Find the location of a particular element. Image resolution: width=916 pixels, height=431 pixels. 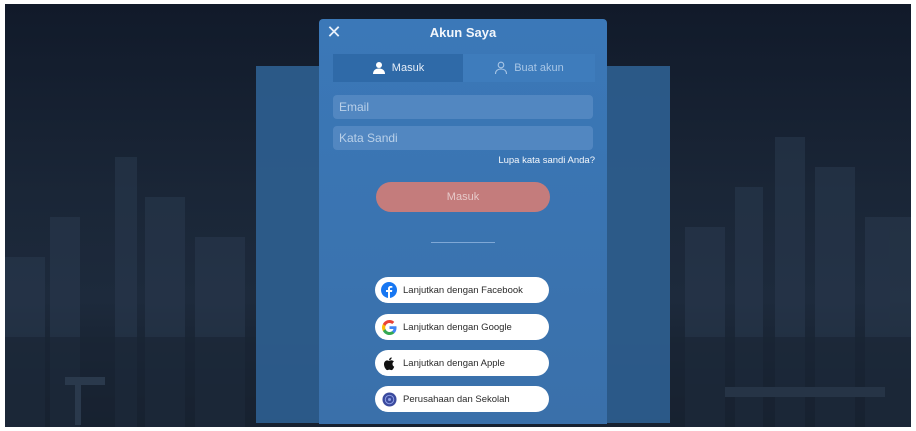

google-icon is located at coordinates (389, 327).